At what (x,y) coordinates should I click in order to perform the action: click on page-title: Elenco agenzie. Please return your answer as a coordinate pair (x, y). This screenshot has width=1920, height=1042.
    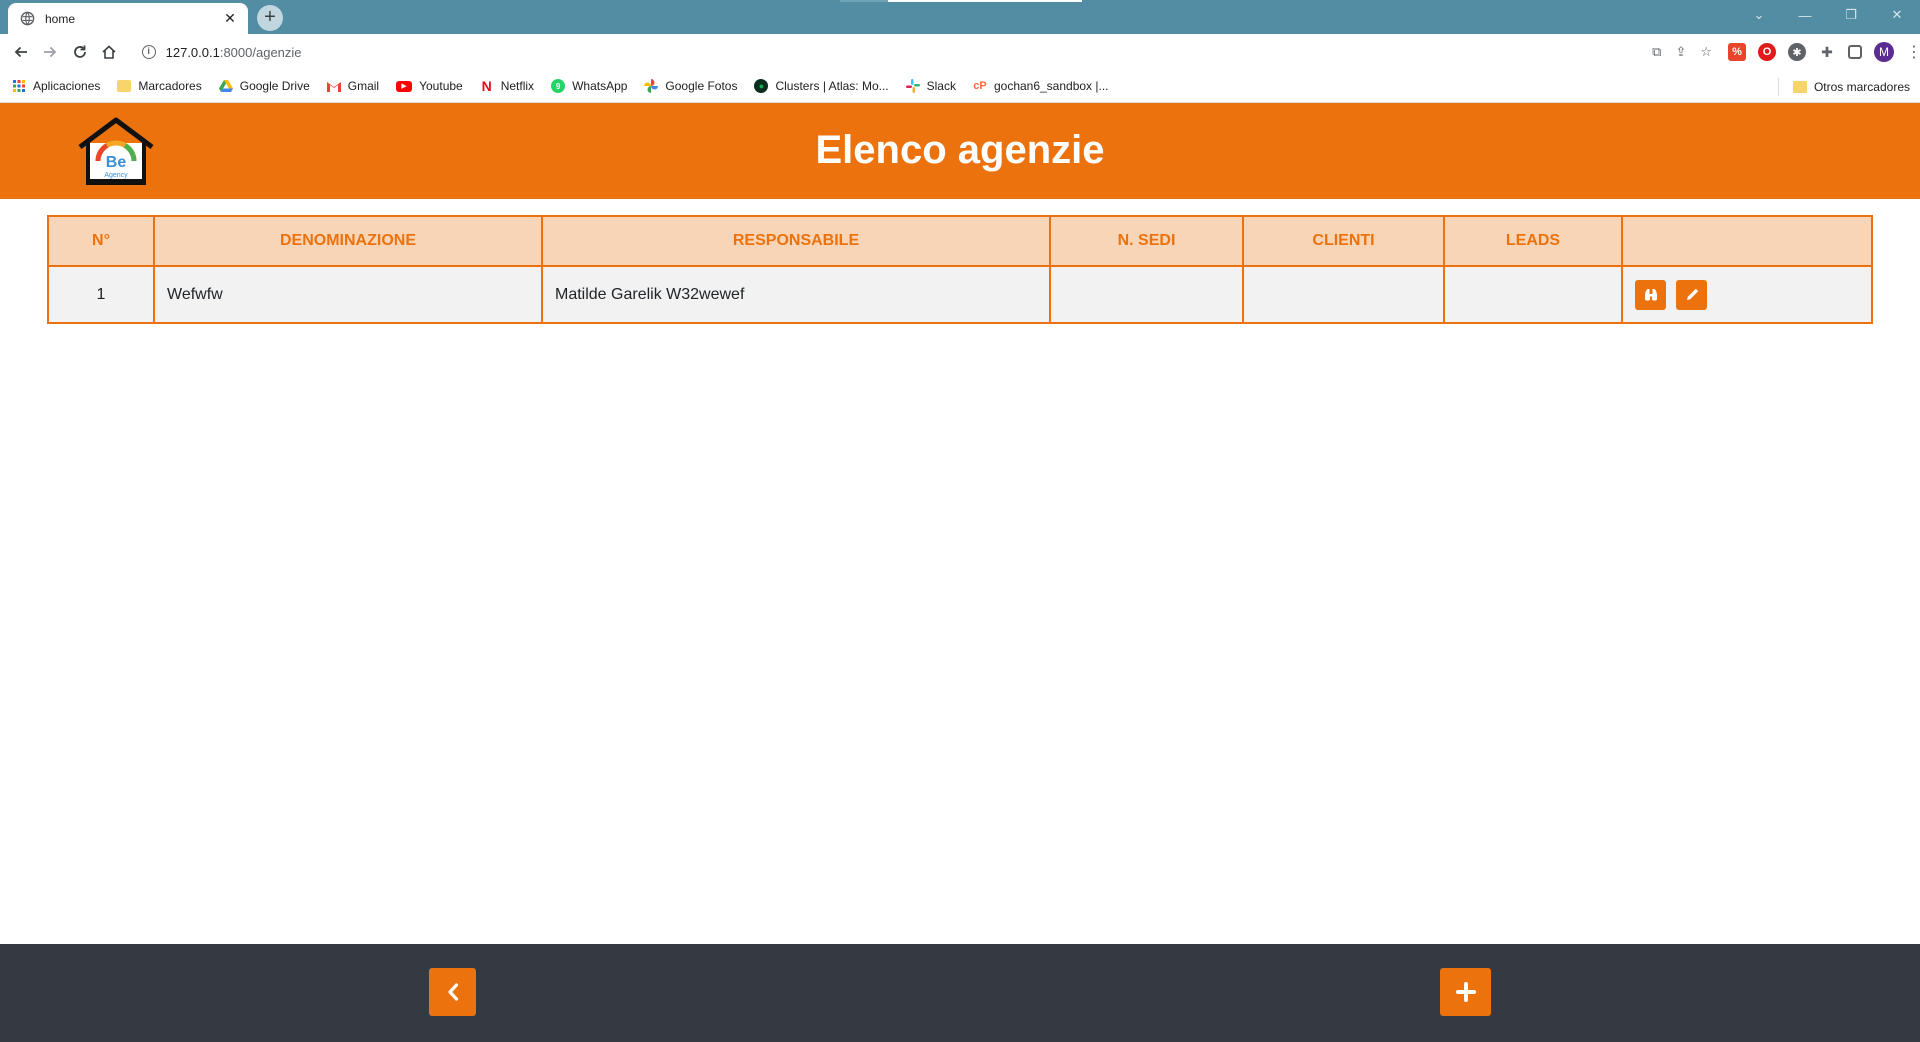
    Looking at the image, I should click on (960, 150).